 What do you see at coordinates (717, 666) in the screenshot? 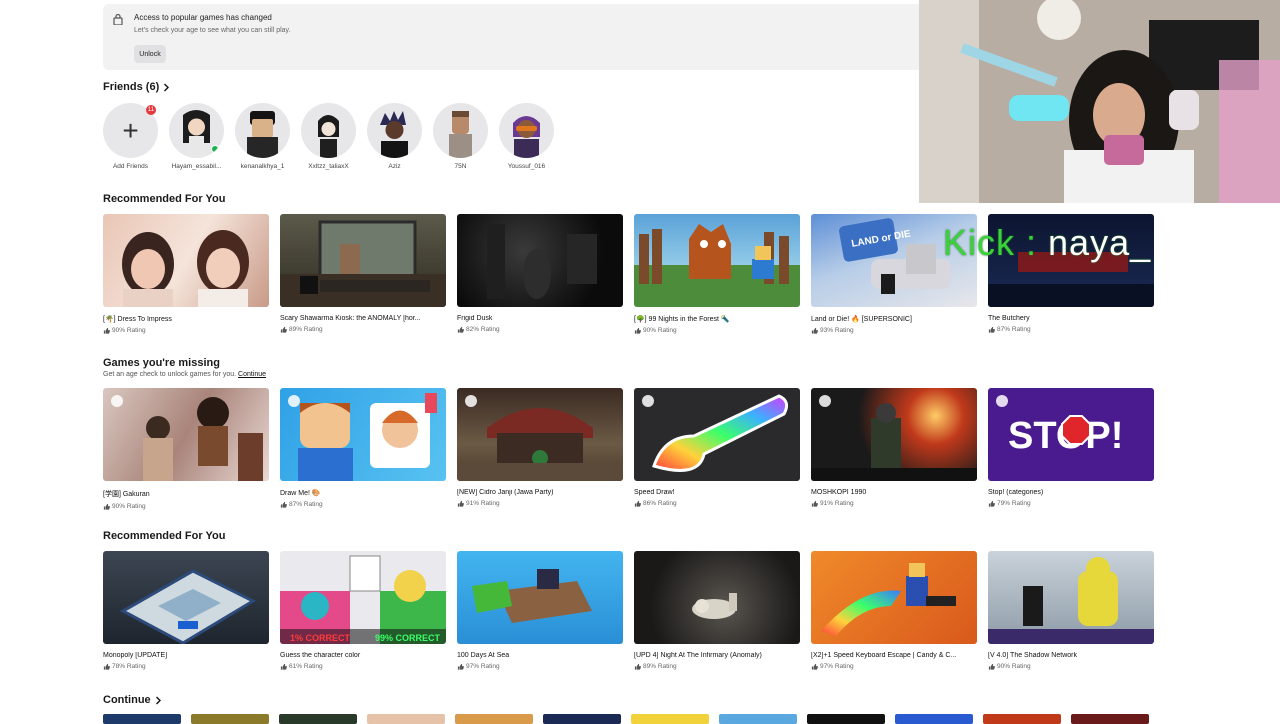
I see `game-rating: 89% Rating` at bounding box center [717, 666].